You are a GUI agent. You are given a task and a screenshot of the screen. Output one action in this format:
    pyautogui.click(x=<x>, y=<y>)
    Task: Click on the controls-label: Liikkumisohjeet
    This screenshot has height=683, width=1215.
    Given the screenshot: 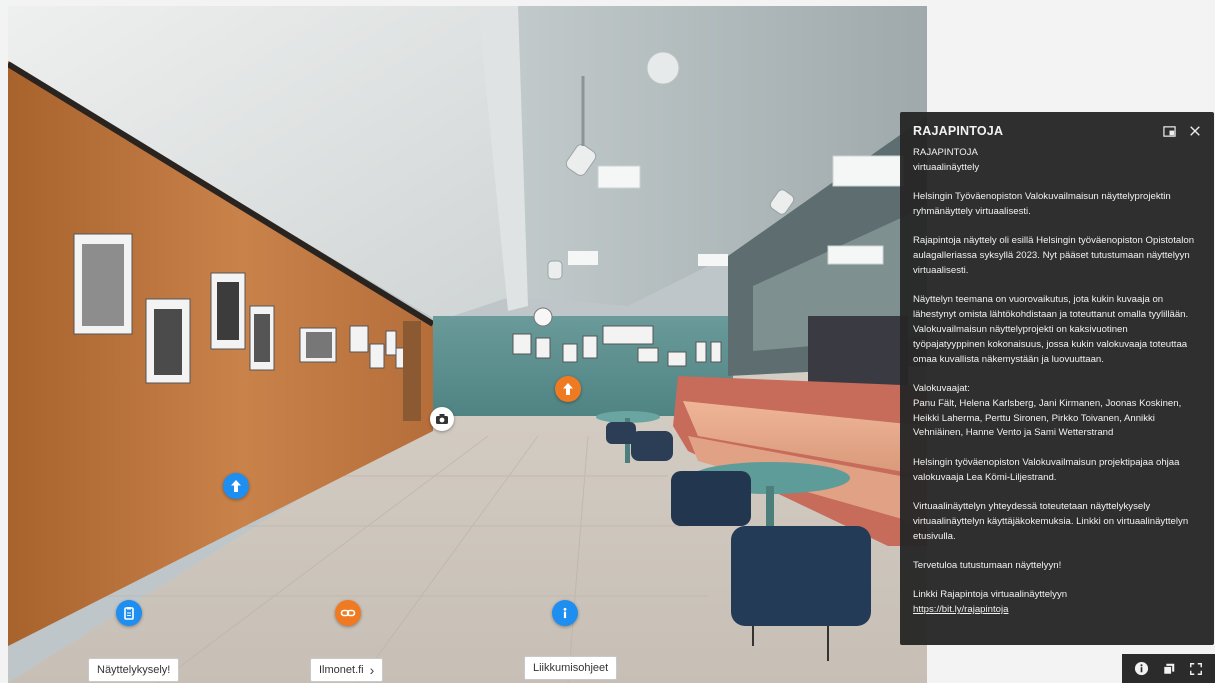 What is the action you would take?
    pyautogui.click(x=571, y=668)
    